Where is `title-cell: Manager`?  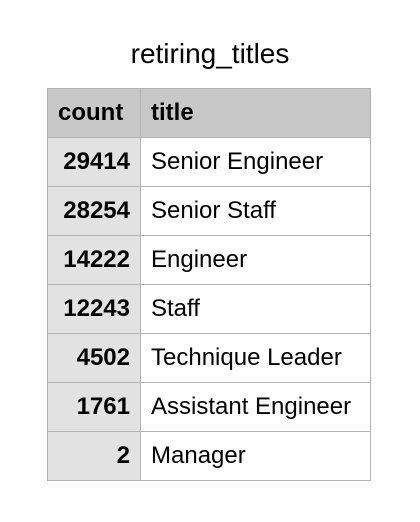
title-cell: Manager is located at coordinates (255, 456).